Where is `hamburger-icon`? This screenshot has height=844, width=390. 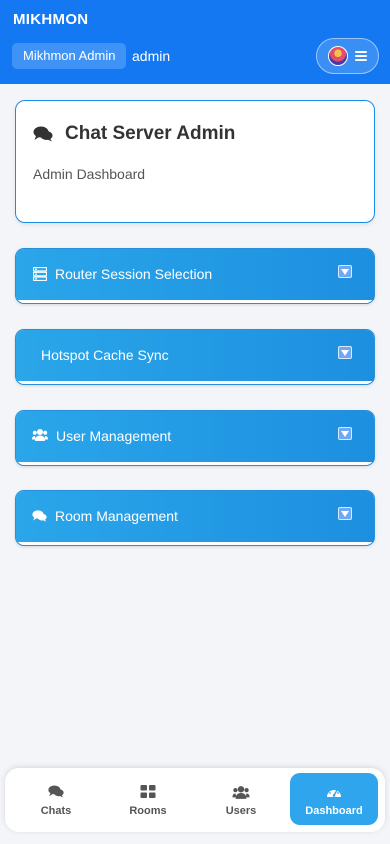 hamburger-icon is located at coordinates (361, 56).